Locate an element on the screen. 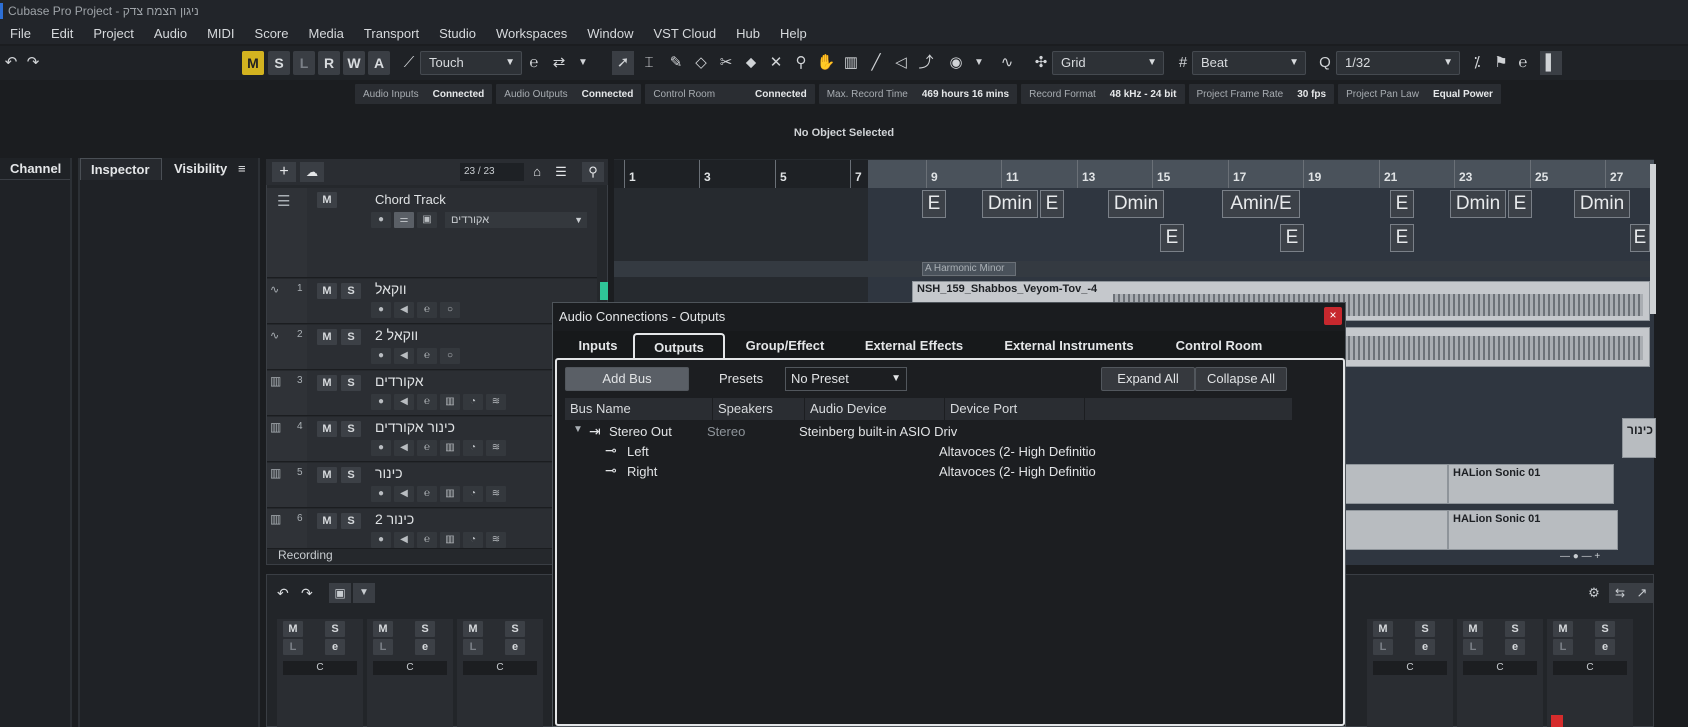 The image size is (1688, 727). zoom-icon: ⚲ is located at coordinates (801, 63).